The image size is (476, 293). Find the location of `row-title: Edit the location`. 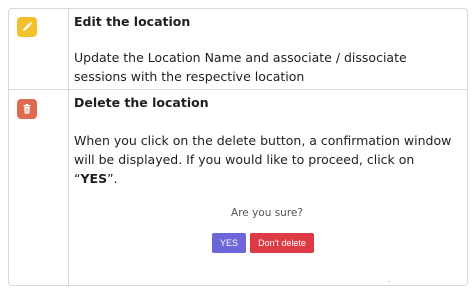

row-title: Edit the location is located at coordinates (132, 21).